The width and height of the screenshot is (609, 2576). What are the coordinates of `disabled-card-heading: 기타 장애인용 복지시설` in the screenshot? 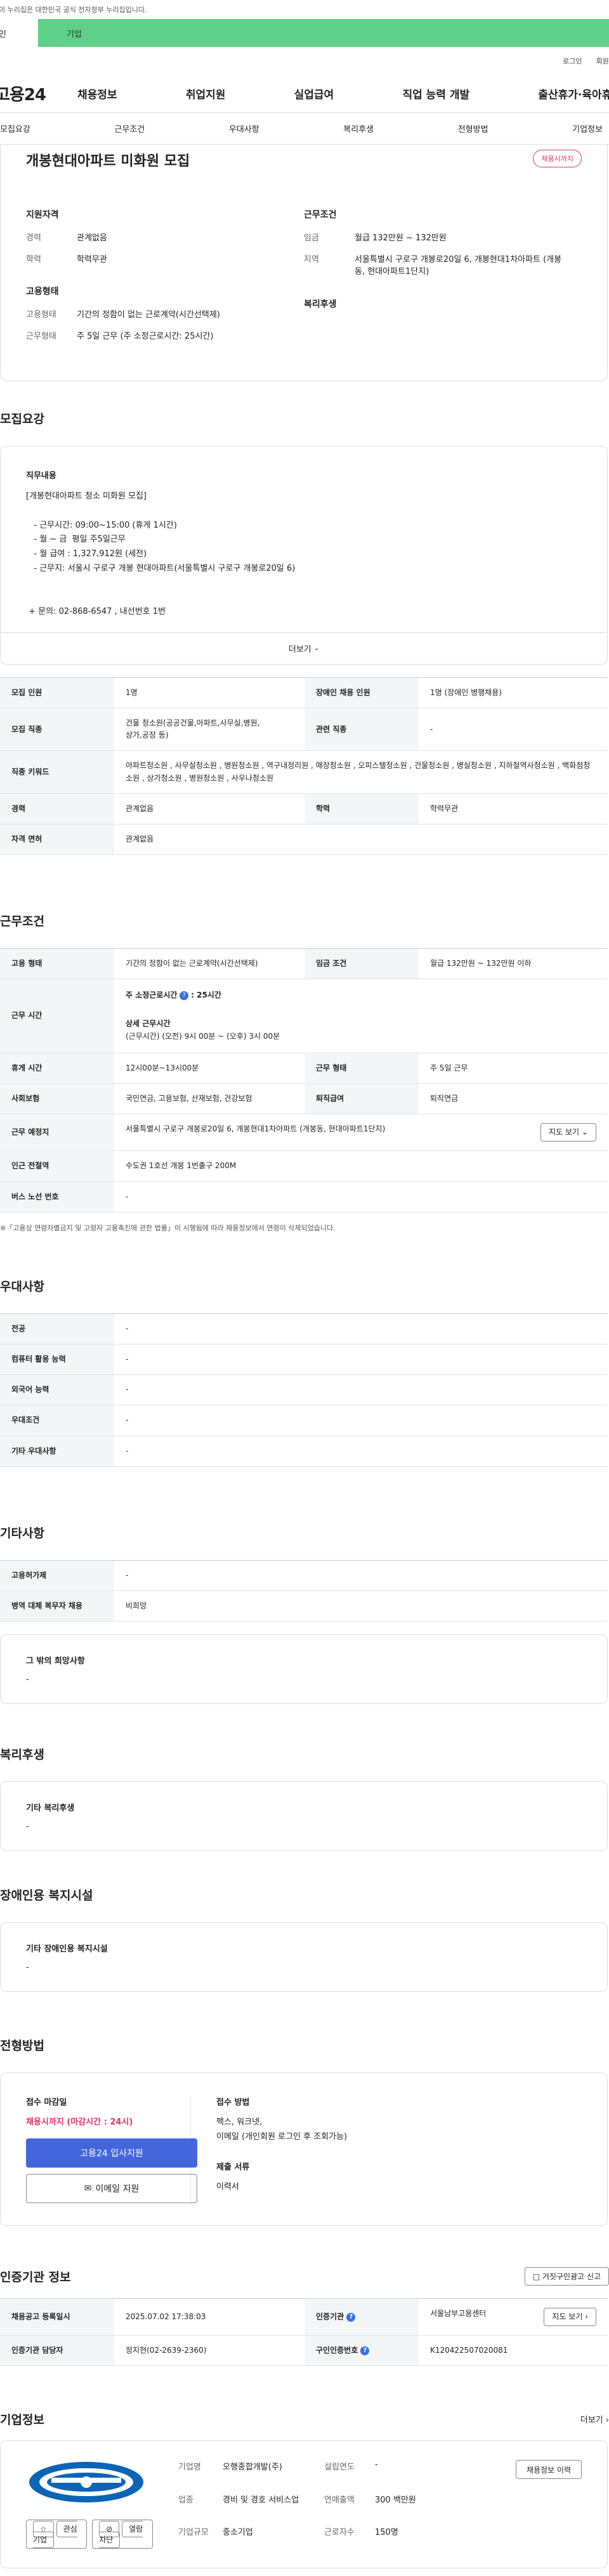 It's located at (67, 1950).